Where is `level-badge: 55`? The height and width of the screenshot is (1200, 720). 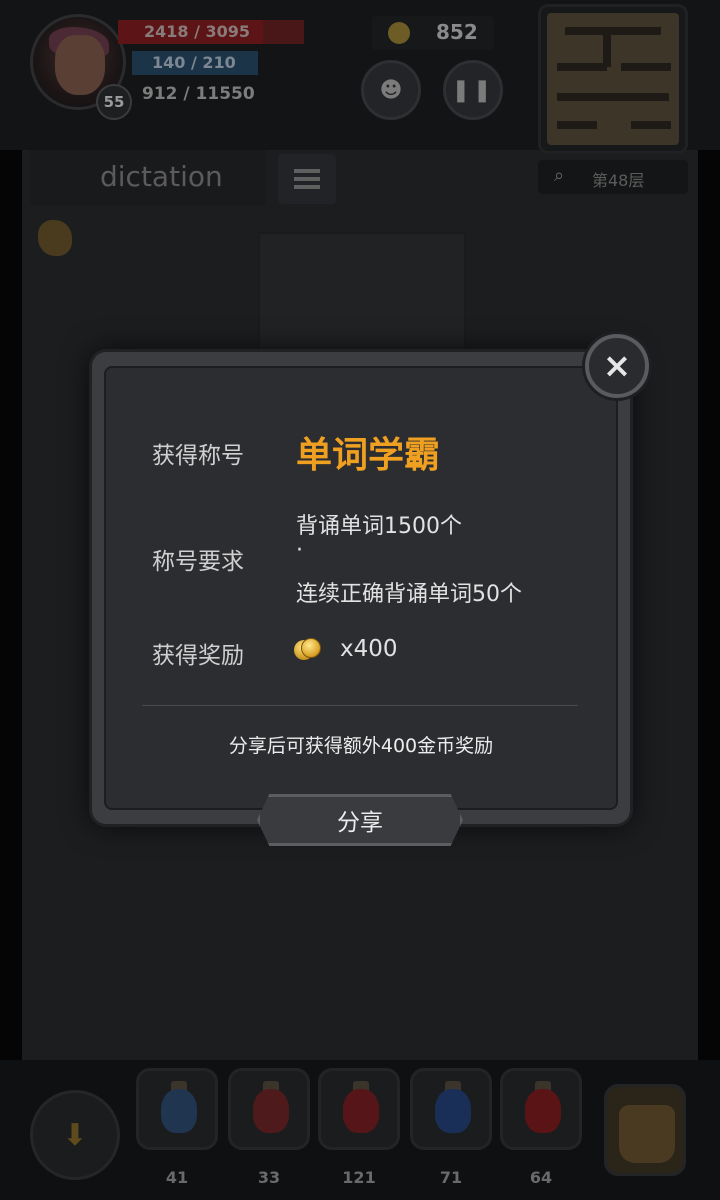
level-badge: 55 is located at coordinates (114, 102).